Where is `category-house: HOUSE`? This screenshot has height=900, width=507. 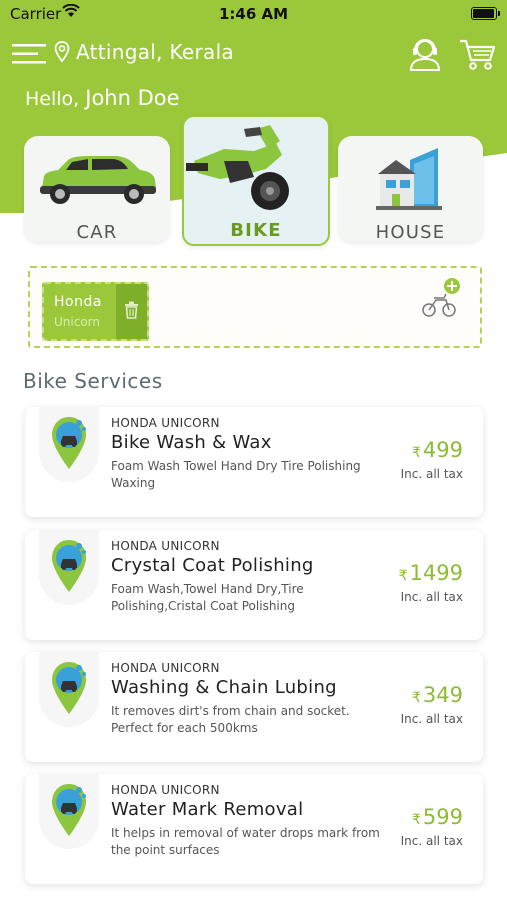 category-house: HOUSE is located at coordinates (410, 189).